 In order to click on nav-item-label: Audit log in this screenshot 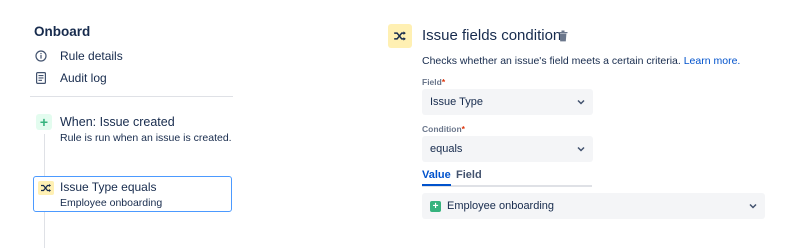, I will do `click(83, 78)`.